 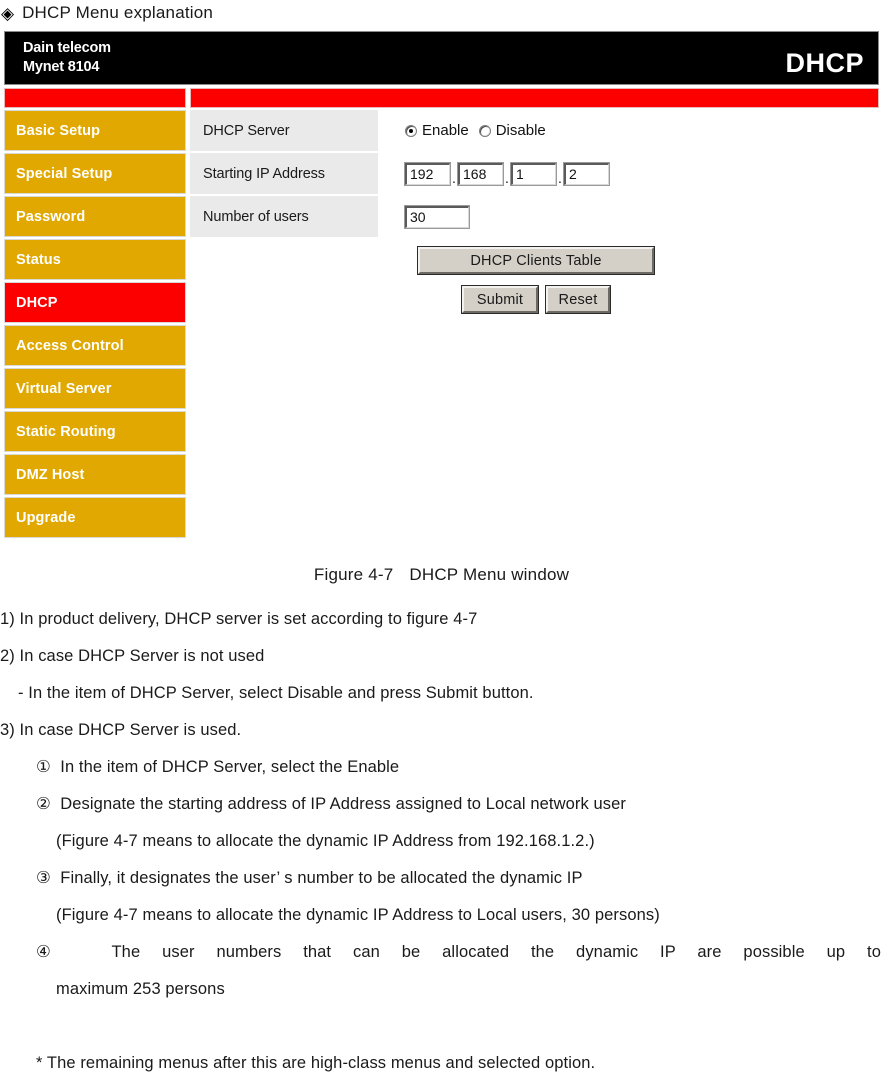 I want to click on sidebar-item-label: Special Setup, so click(x=64, y=173).